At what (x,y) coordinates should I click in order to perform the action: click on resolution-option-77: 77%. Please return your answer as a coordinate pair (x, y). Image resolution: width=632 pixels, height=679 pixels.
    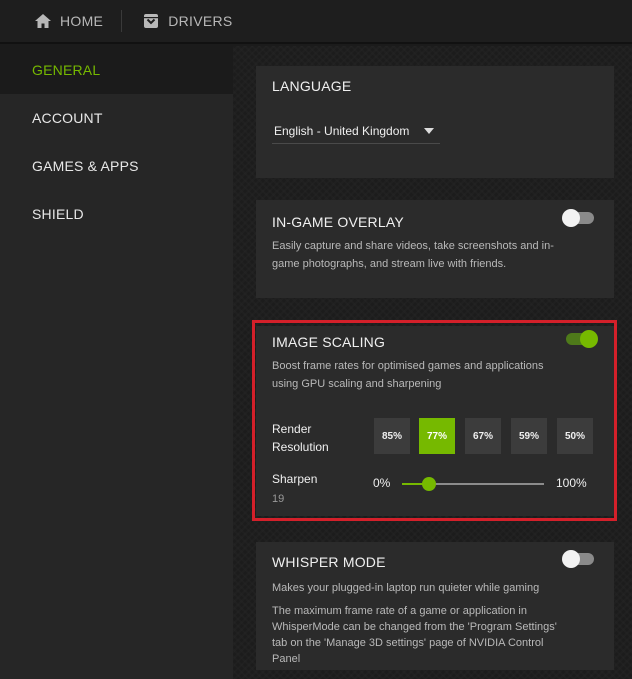
    Looking at the image, I should click on (437, 436).